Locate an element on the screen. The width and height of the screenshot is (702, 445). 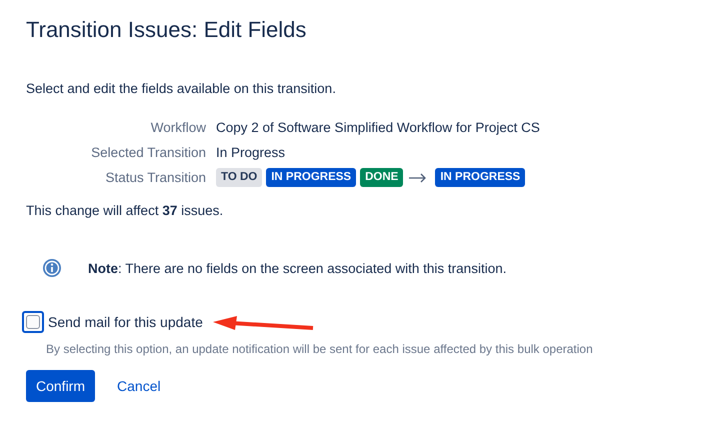
field-value: Copy 2 of Software Simplified Workflow for Project CS is located at coordinates (378, 128).